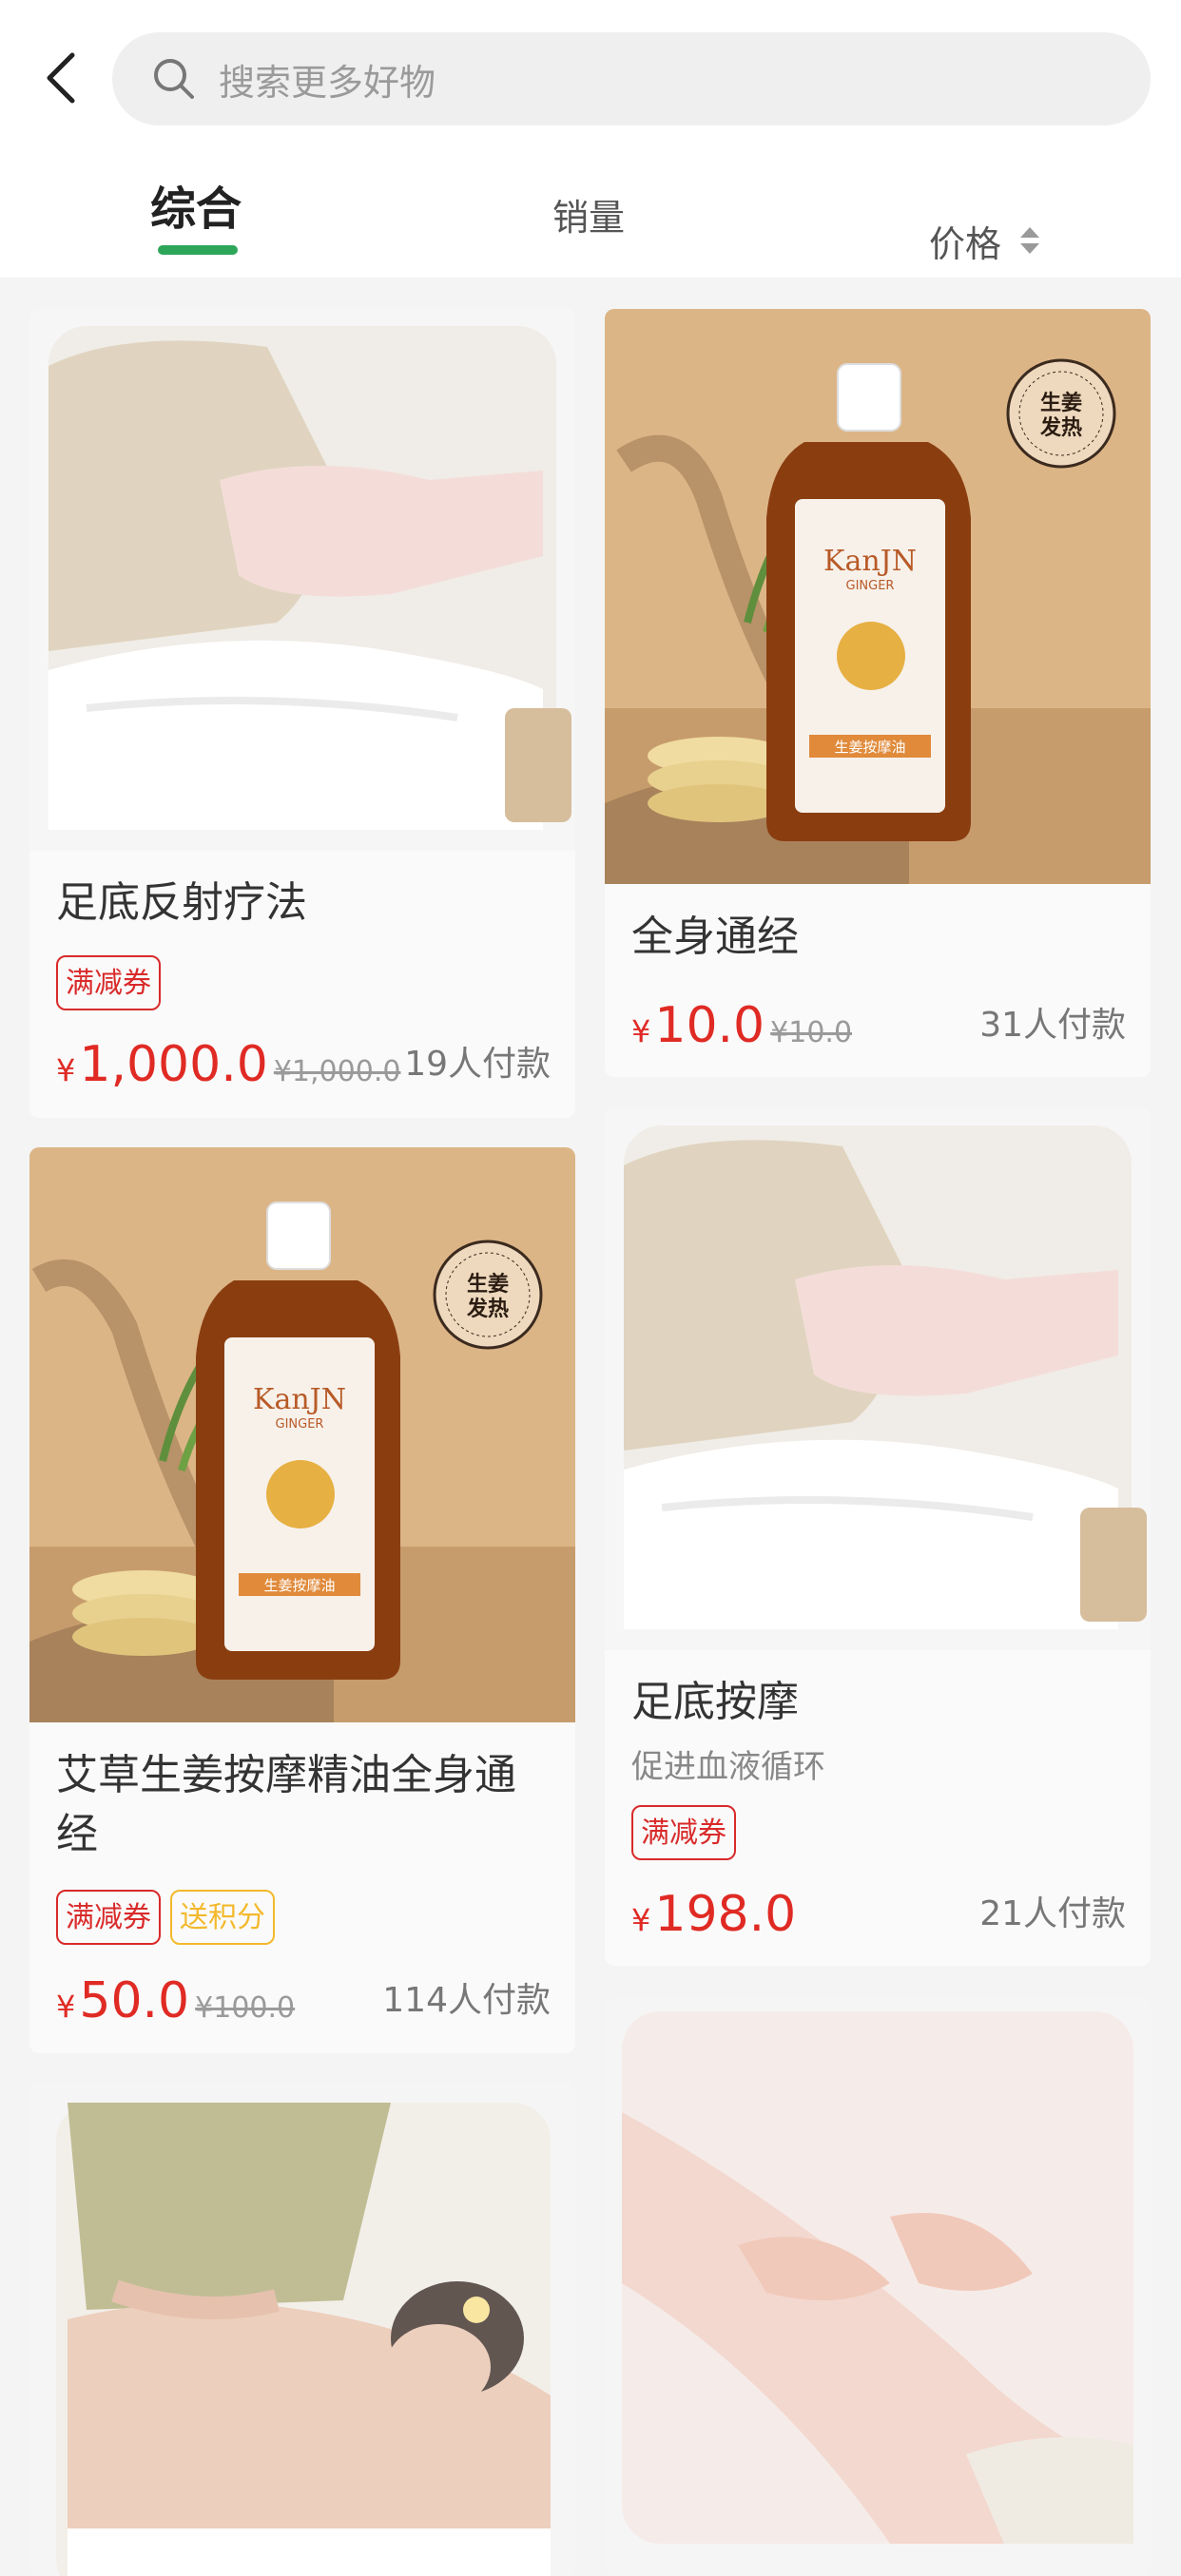  What do you see at coordinates (165, 1917) in the screenshot?
I see `tag-list: 满减券 送积分` at bounding box center [165, 1917].